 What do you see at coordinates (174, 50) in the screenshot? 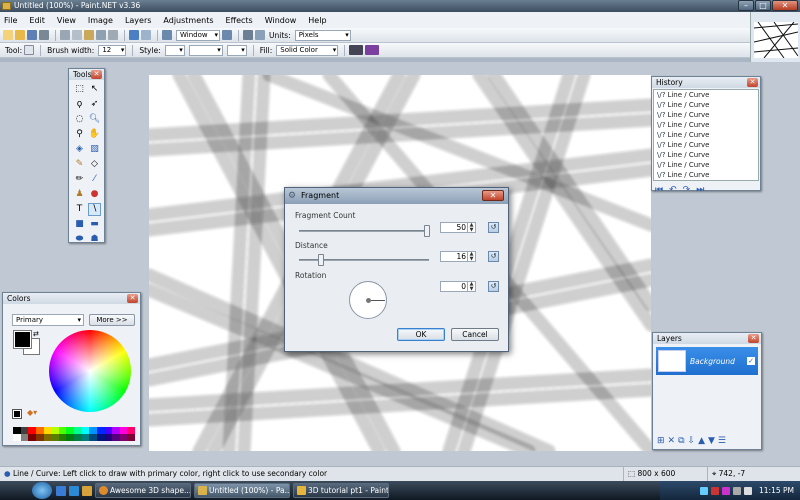
I see `line-start-style-combo` at bounding box center [174, 50].